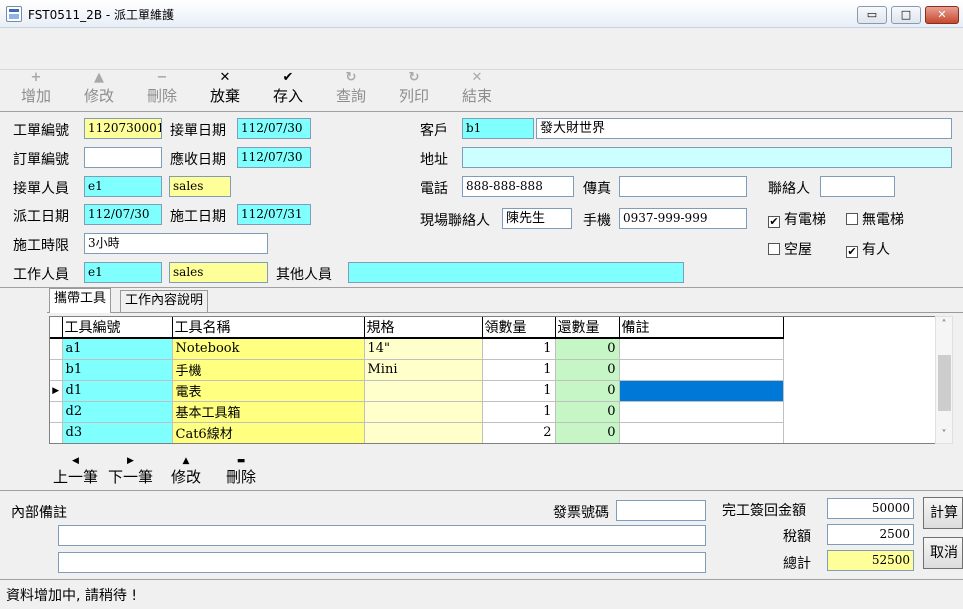 This screenshot has width=963, height=609. What do you see at coordinates (274, 214) in the screenshot?
I see `work-date-field: 112/07/31` at bounding box center [274, 214].